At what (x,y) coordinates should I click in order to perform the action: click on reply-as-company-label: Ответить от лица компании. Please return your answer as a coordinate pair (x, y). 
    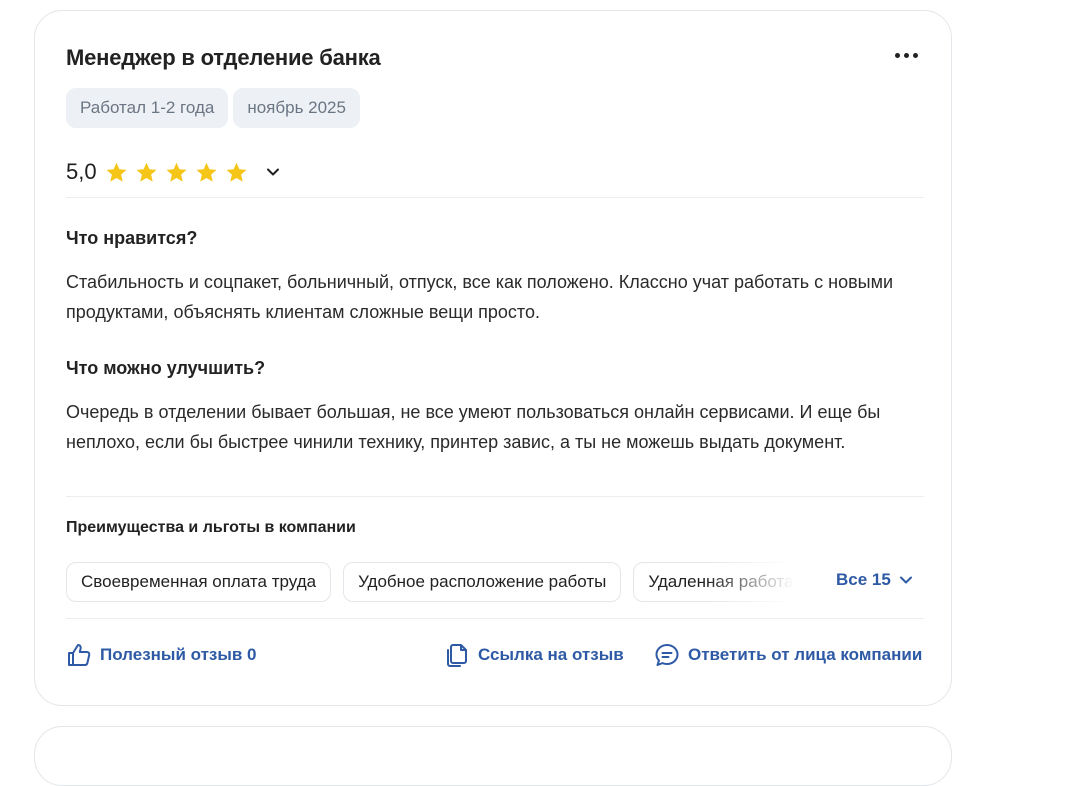
    Looking at the image, I should click on (805, 654).